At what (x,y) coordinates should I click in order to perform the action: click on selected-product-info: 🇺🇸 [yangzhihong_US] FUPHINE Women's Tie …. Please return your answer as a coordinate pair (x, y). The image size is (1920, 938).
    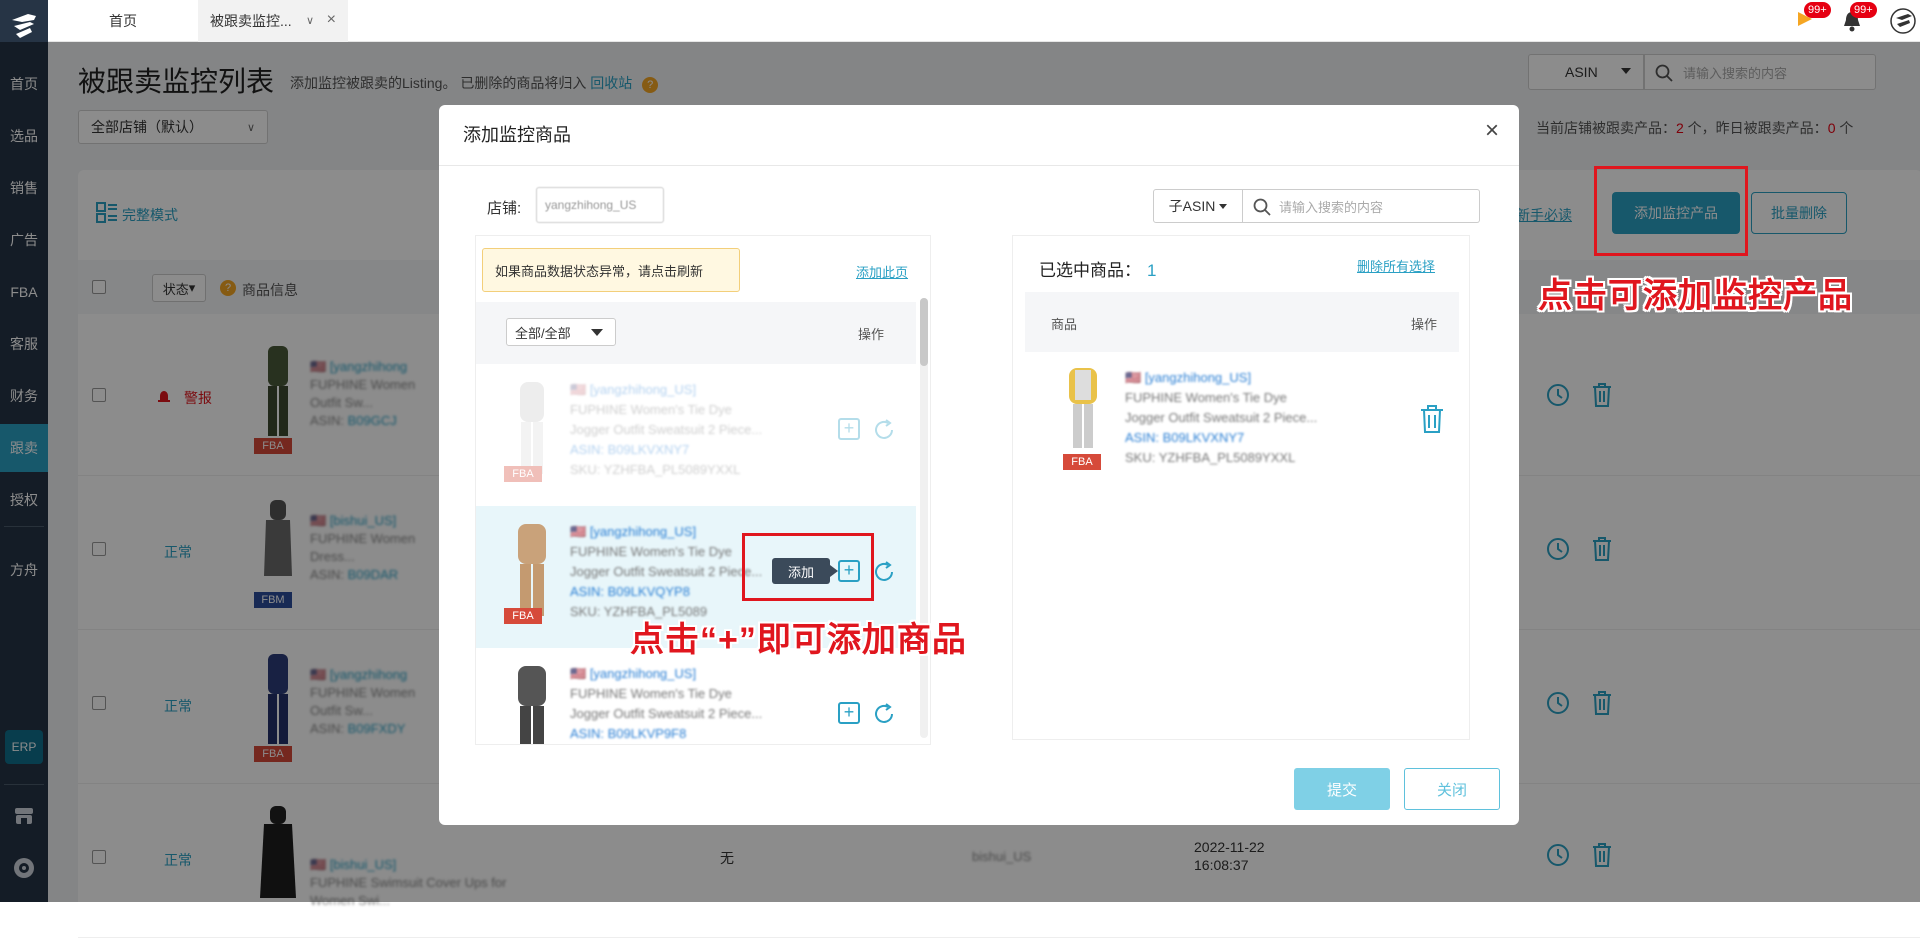
    Looking at the image, I should click on (1221, 417).